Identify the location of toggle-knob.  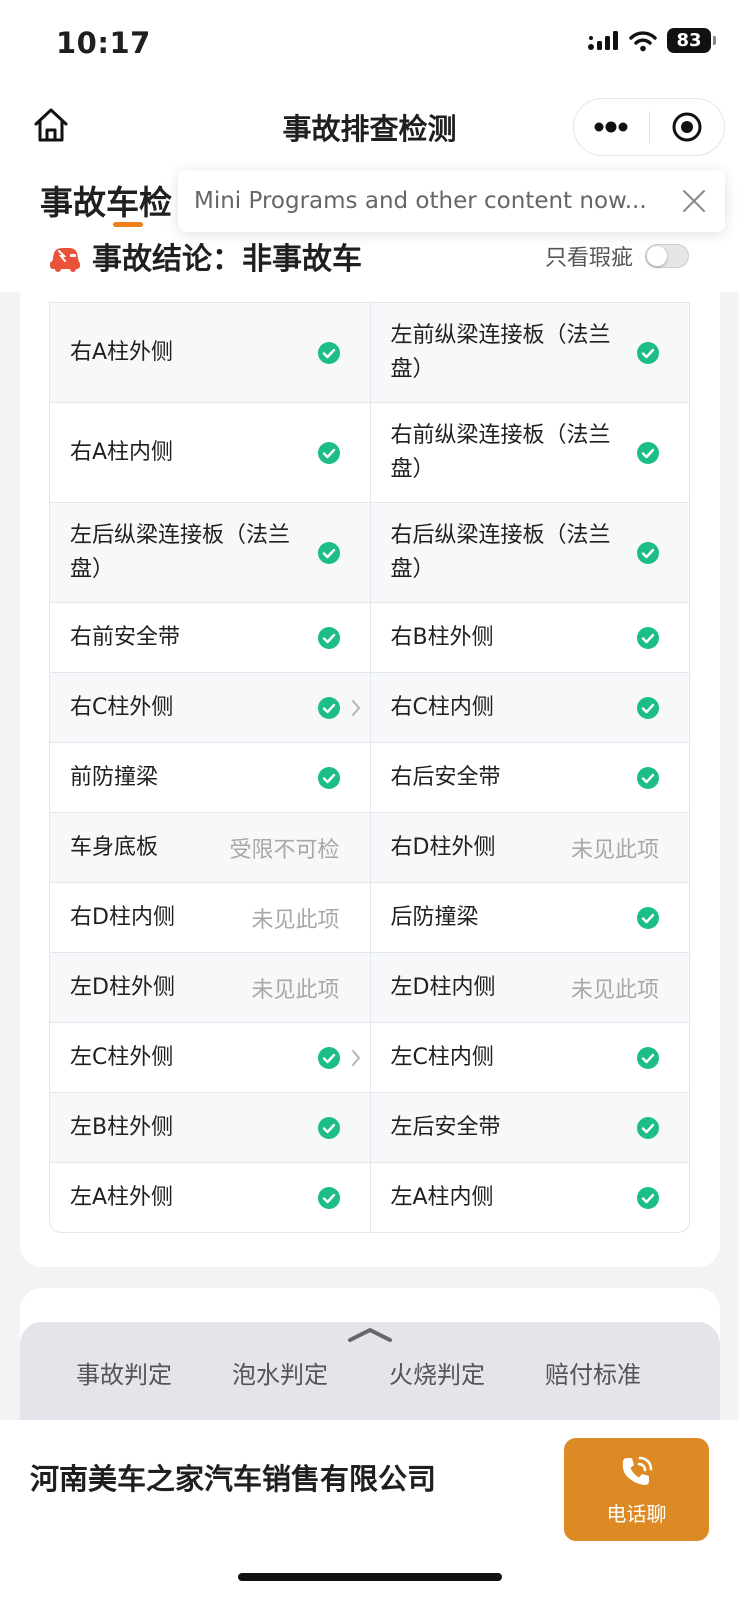
(657, 256).